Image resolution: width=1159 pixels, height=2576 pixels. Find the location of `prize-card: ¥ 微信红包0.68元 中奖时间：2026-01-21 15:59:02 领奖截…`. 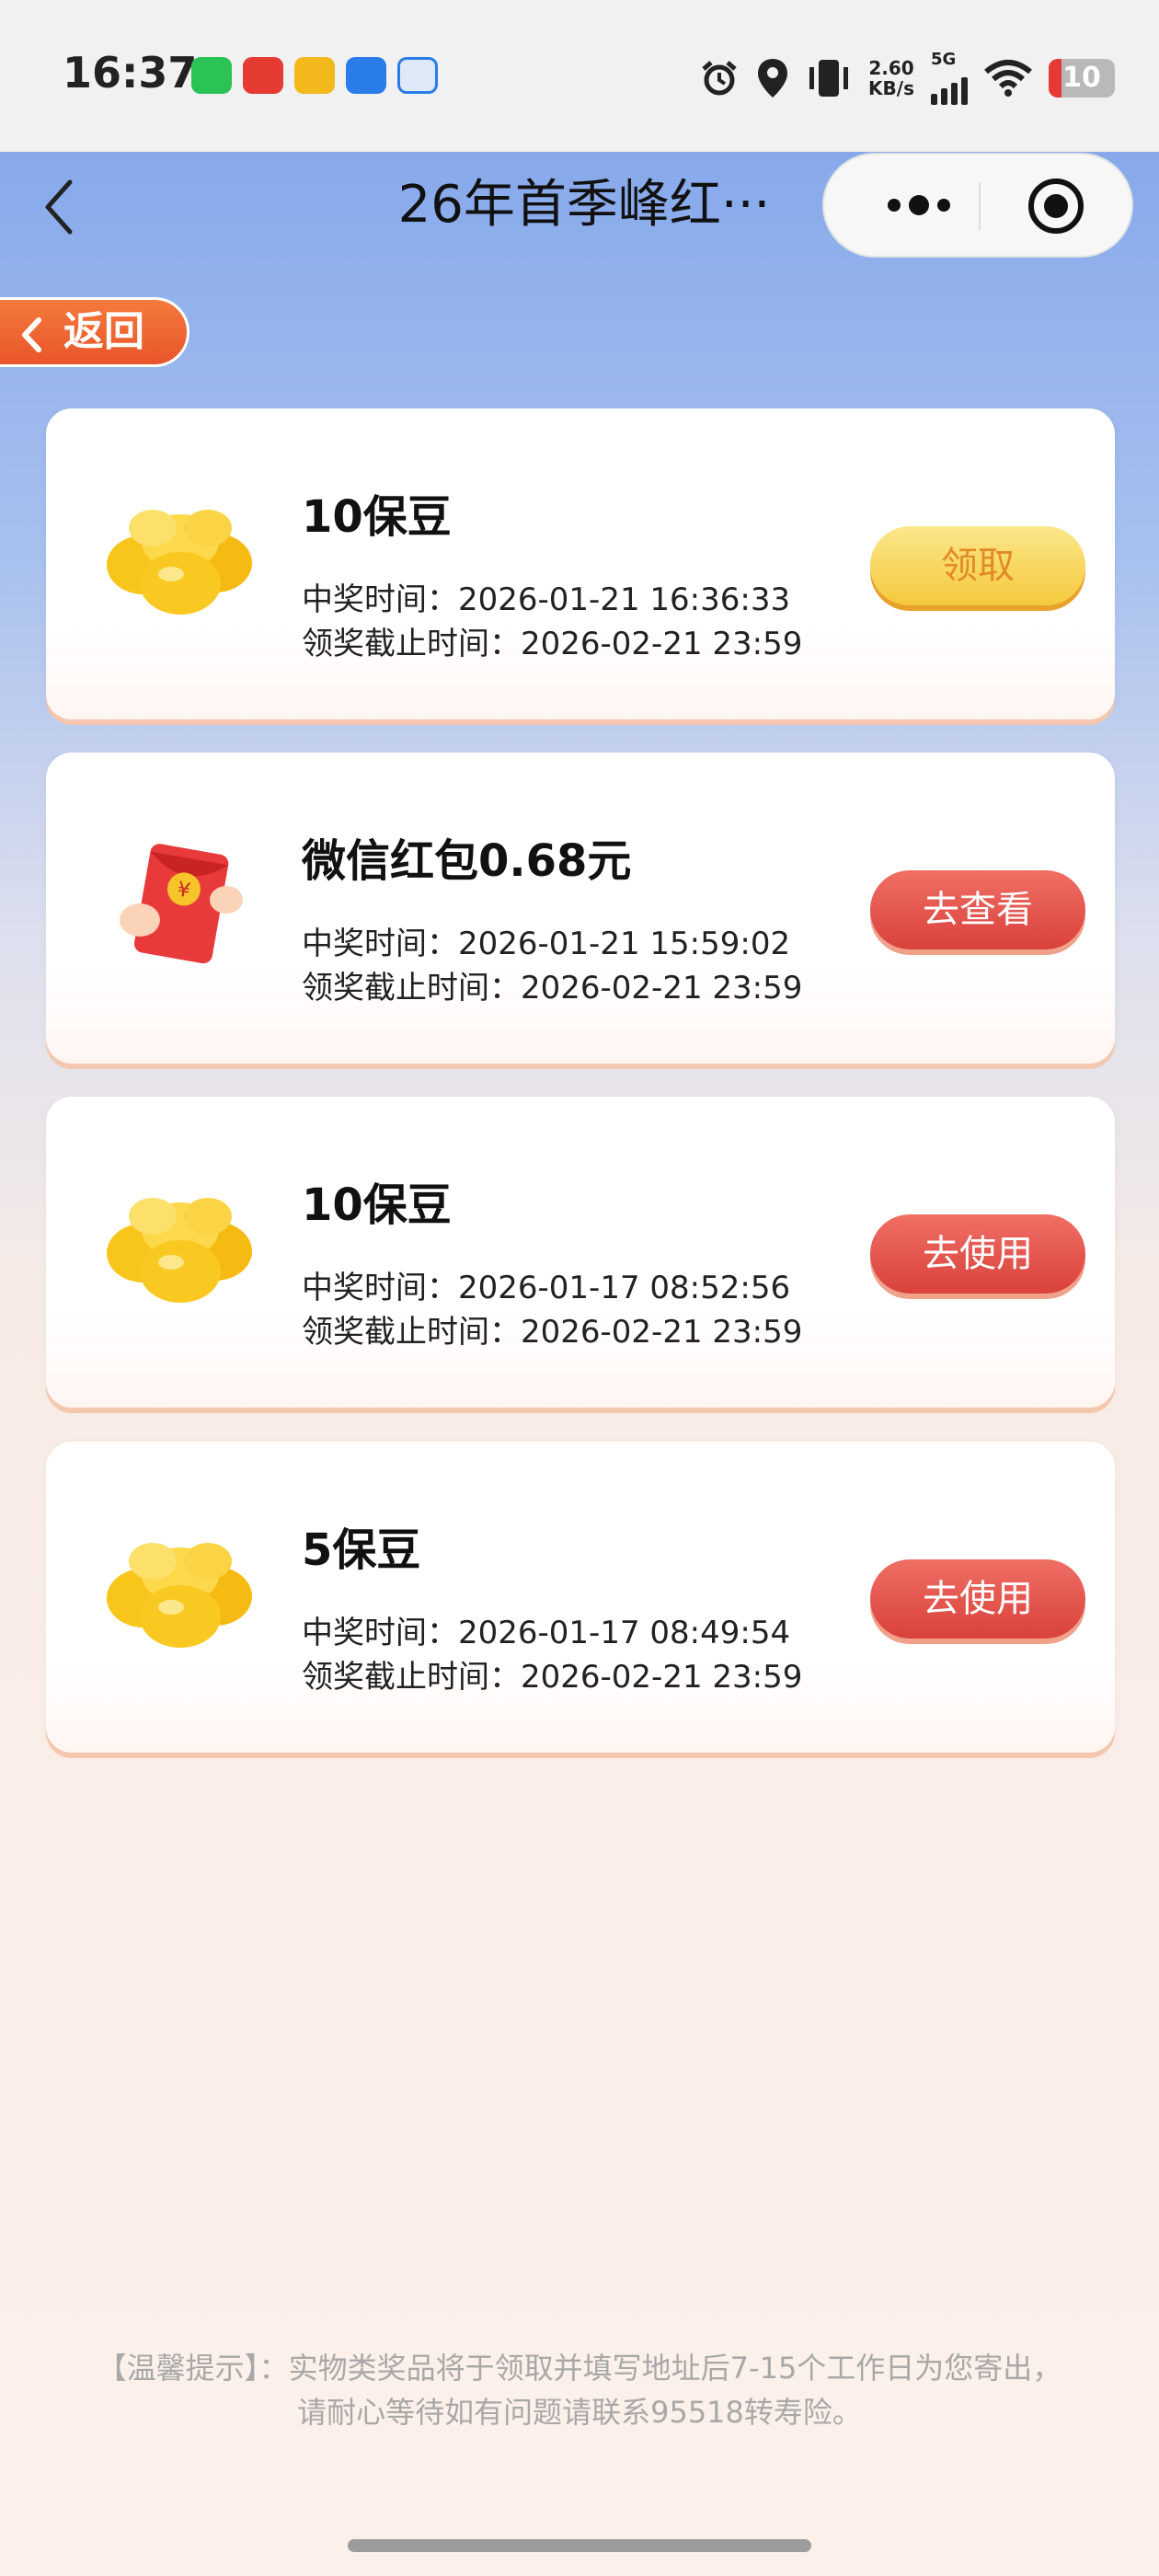

prize-card: ¥ 微信红包0.68元 中奖时间：2026-01-21 15:59:02 领奖截… is located at coordinates (580, 908).